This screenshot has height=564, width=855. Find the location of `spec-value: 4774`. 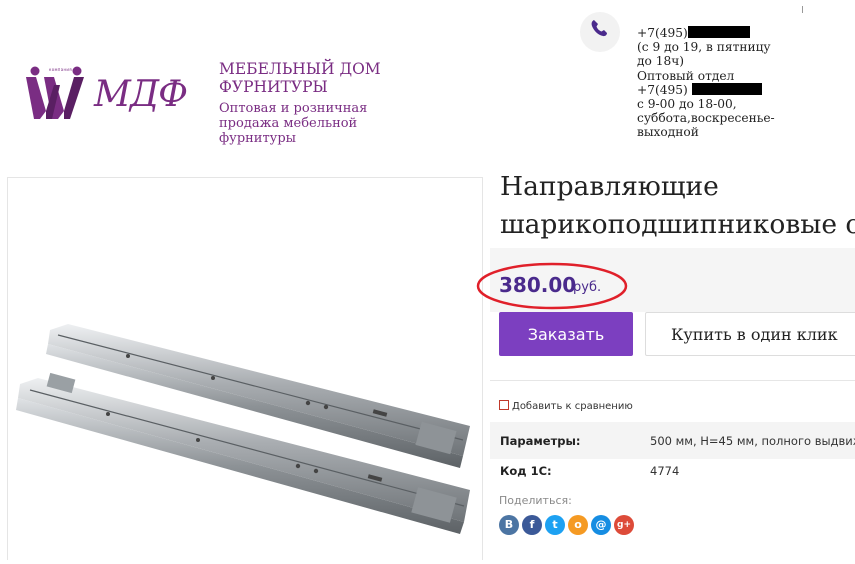

spec-value: 4774 is located at coordinates (665, 471).